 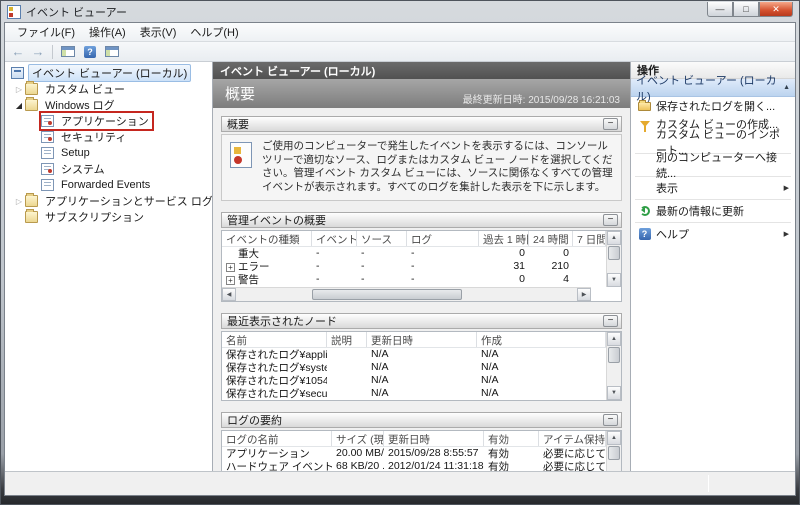 What do you see at coordinates (421, 124) in the screenshot?
I see `section-header-overview: 概要 −` at bounding box center [421, 124].